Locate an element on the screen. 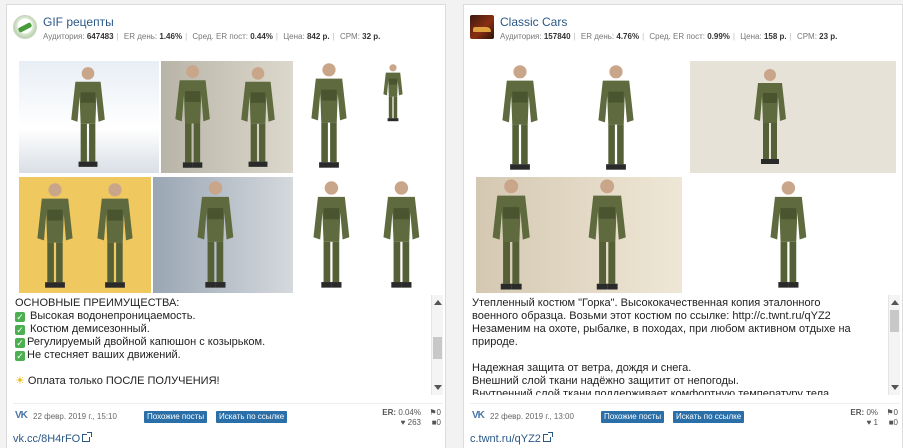 This screenshot has width=903, height=448. text-line-content: Не стесняет ваших движений. is located at coordinates (104, 355).